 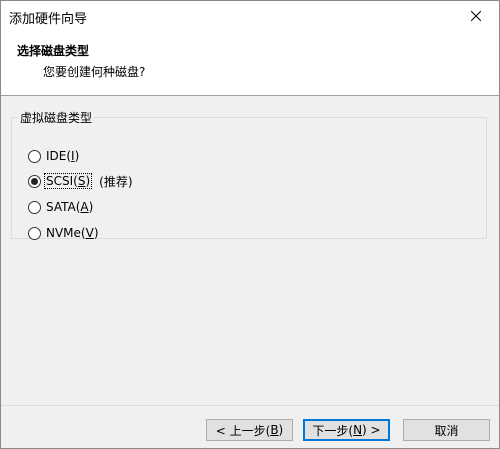 What do you see at coordinates (70, 207) in the screenshot?
I see `radio-sata-label: SATA(A)` at bounding box center [70, 207].